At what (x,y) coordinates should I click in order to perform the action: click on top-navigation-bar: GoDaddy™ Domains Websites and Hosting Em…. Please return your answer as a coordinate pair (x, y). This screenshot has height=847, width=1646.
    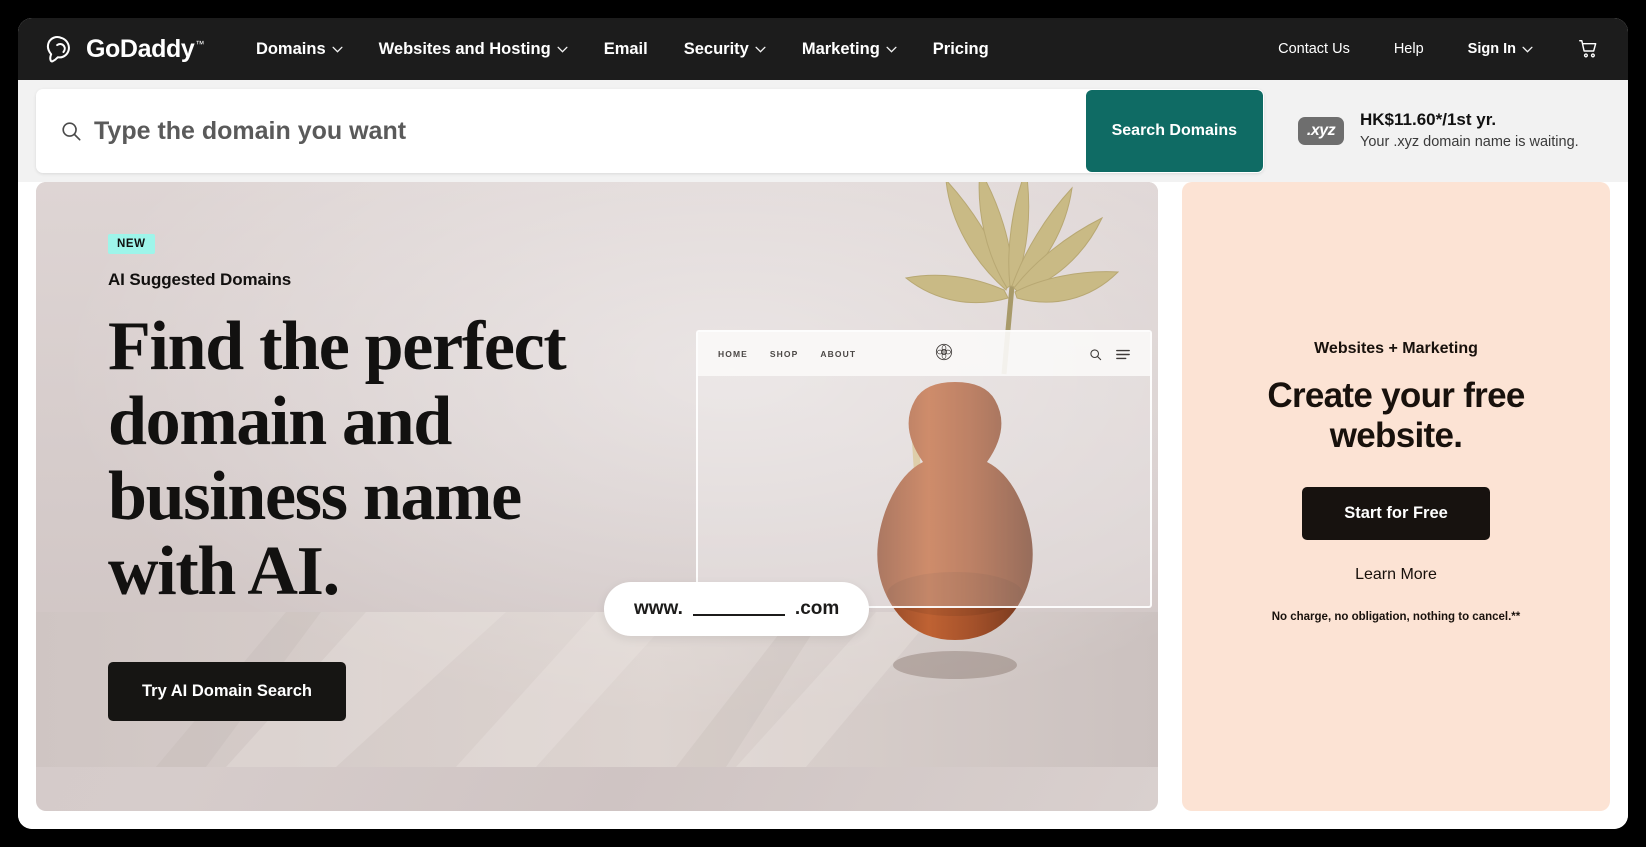
    Looking at the image, I should click on (823, 49).